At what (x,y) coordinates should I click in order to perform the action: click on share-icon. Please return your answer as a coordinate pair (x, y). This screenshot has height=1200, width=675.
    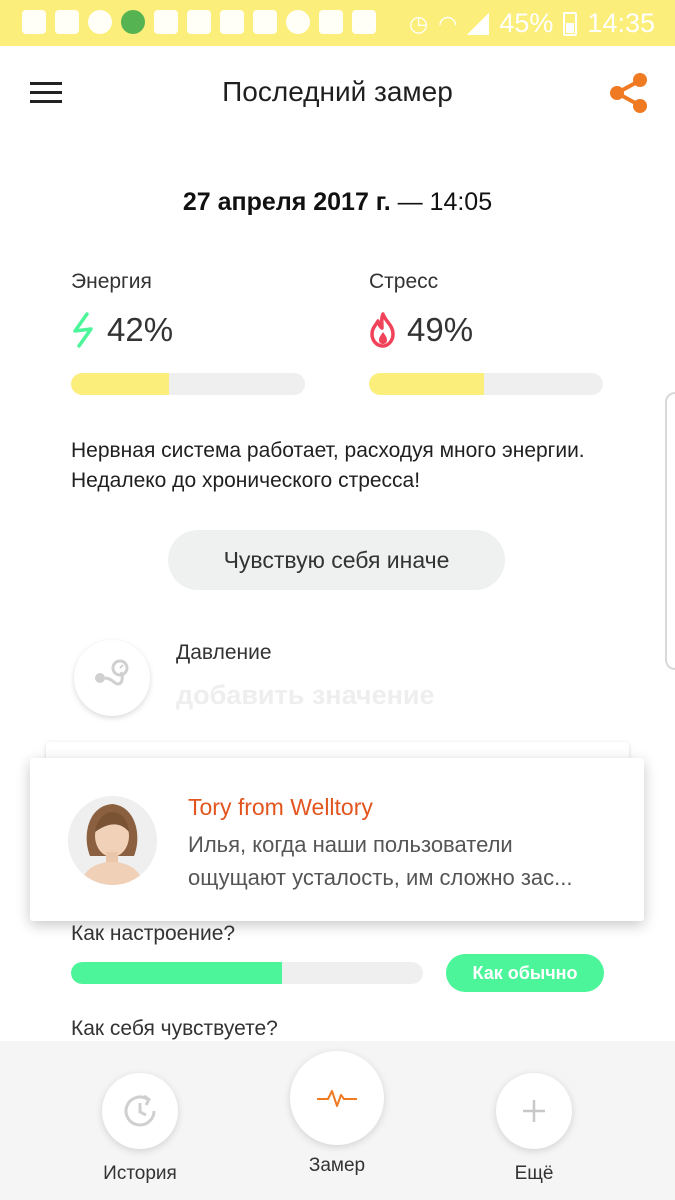
    Looking at the image, I should click on (629, 93).